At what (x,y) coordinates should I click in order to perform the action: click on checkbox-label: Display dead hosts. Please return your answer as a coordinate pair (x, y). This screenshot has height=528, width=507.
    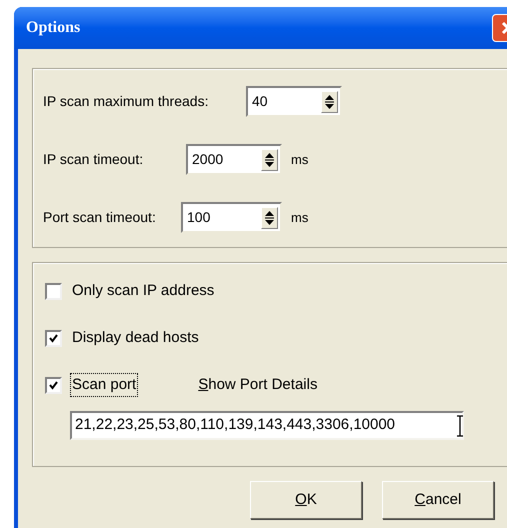
    Looking at the image, I should click on (135, 338).